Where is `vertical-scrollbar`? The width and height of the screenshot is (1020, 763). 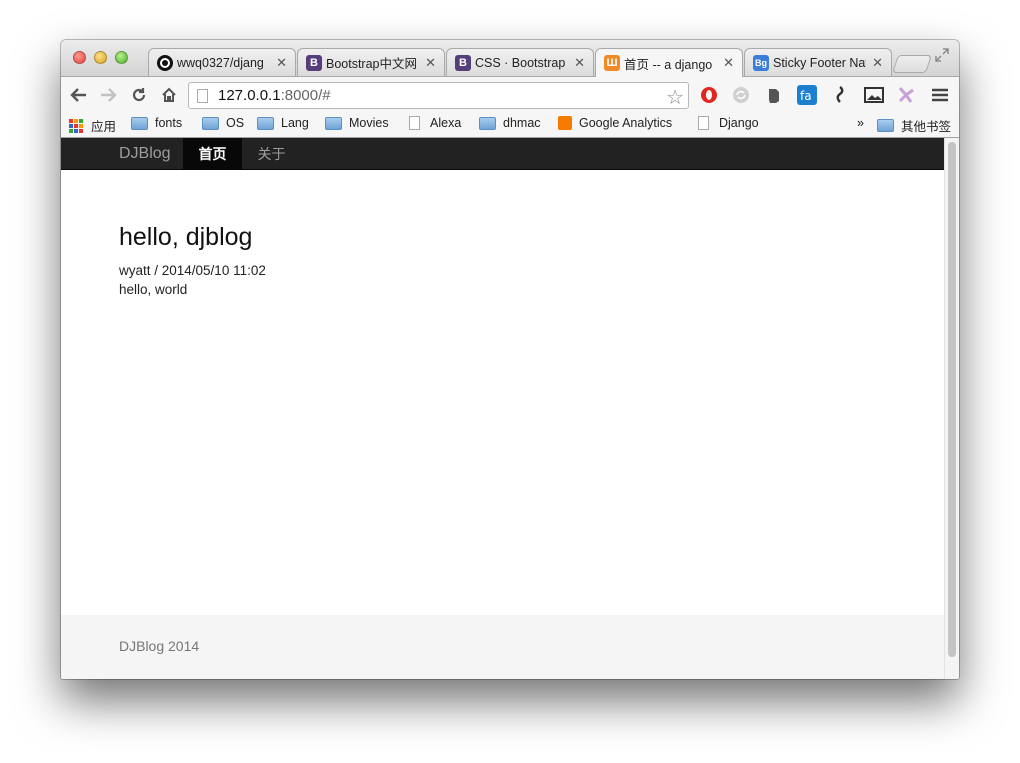 vertical-scrollbar is located at coordinates (951, 408).